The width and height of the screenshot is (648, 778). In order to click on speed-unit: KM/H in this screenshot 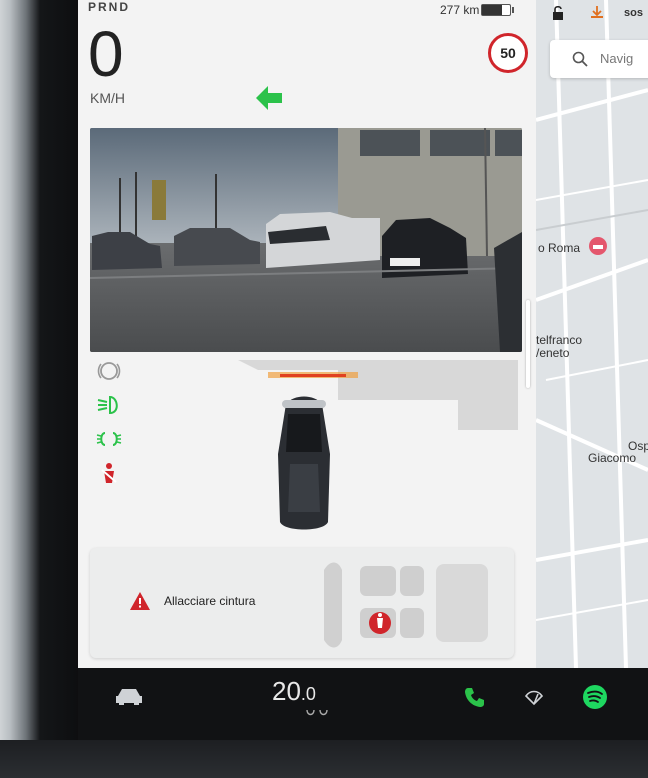, I will do `click(107, 98)`.